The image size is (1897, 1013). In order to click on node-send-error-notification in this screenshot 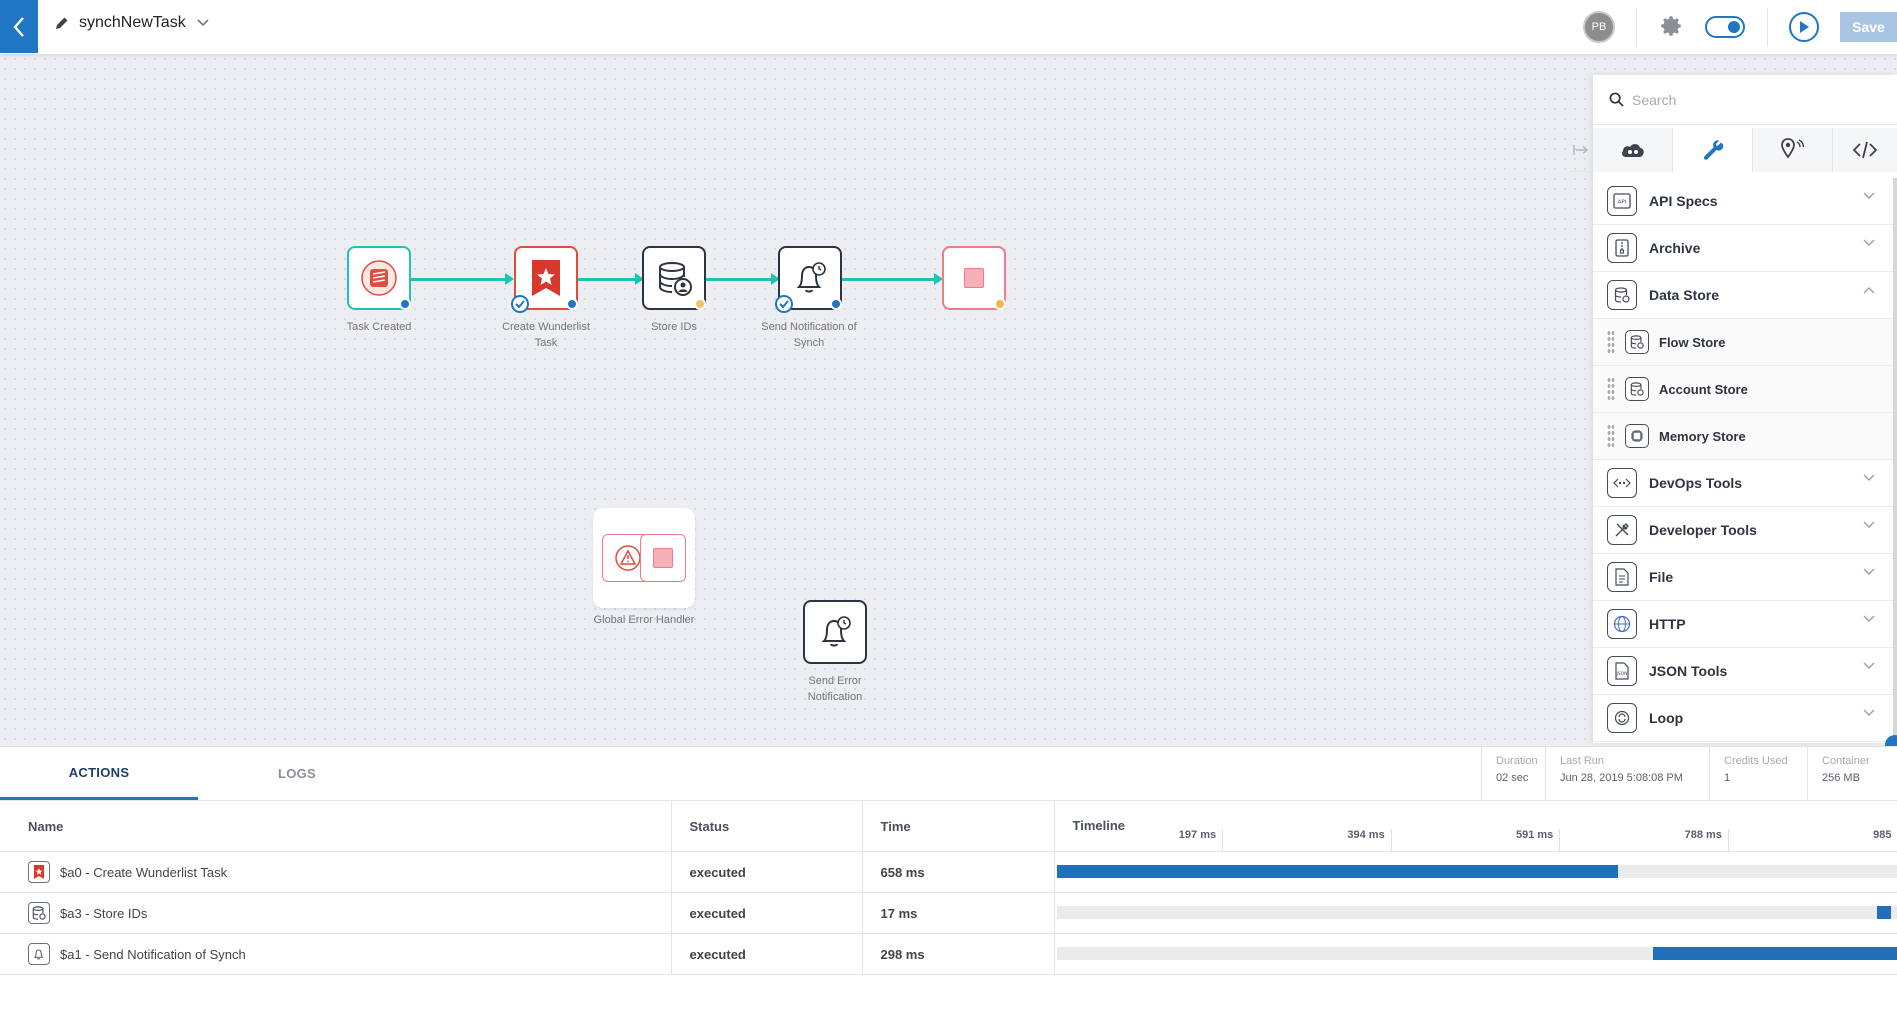, I will do `click(835, 632)`.